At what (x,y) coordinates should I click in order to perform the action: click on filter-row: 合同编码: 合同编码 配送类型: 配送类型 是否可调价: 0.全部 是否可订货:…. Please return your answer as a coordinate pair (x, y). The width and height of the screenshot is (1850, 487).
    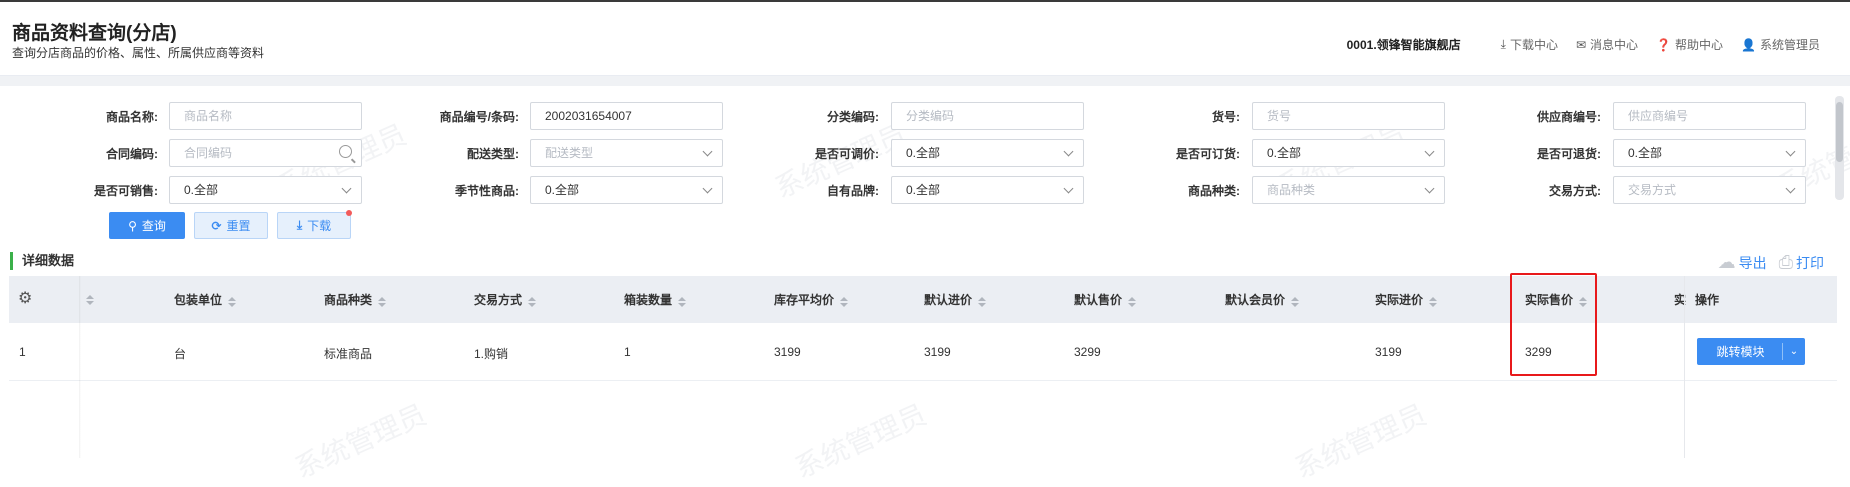
    Looking at the image, I should click on (915, 154).